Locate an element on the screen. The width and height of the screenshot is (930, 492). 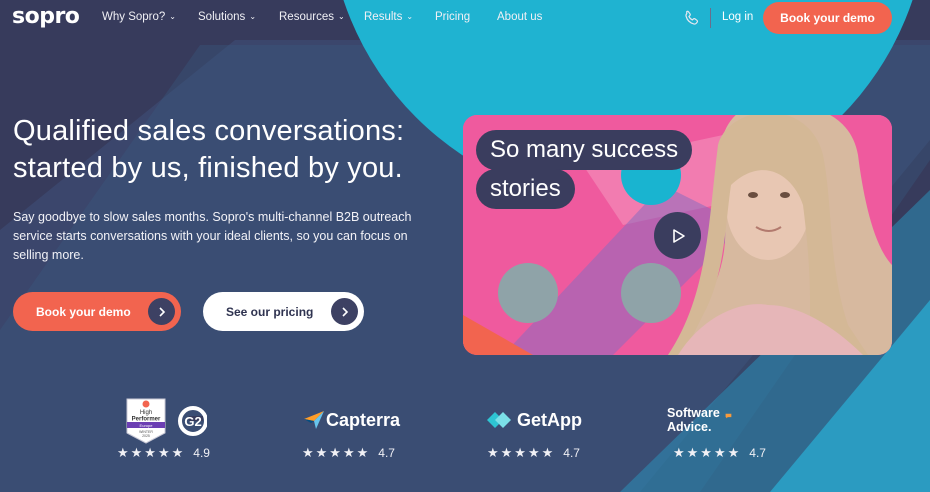
badge-text: High is located at coordinates (146, 413).